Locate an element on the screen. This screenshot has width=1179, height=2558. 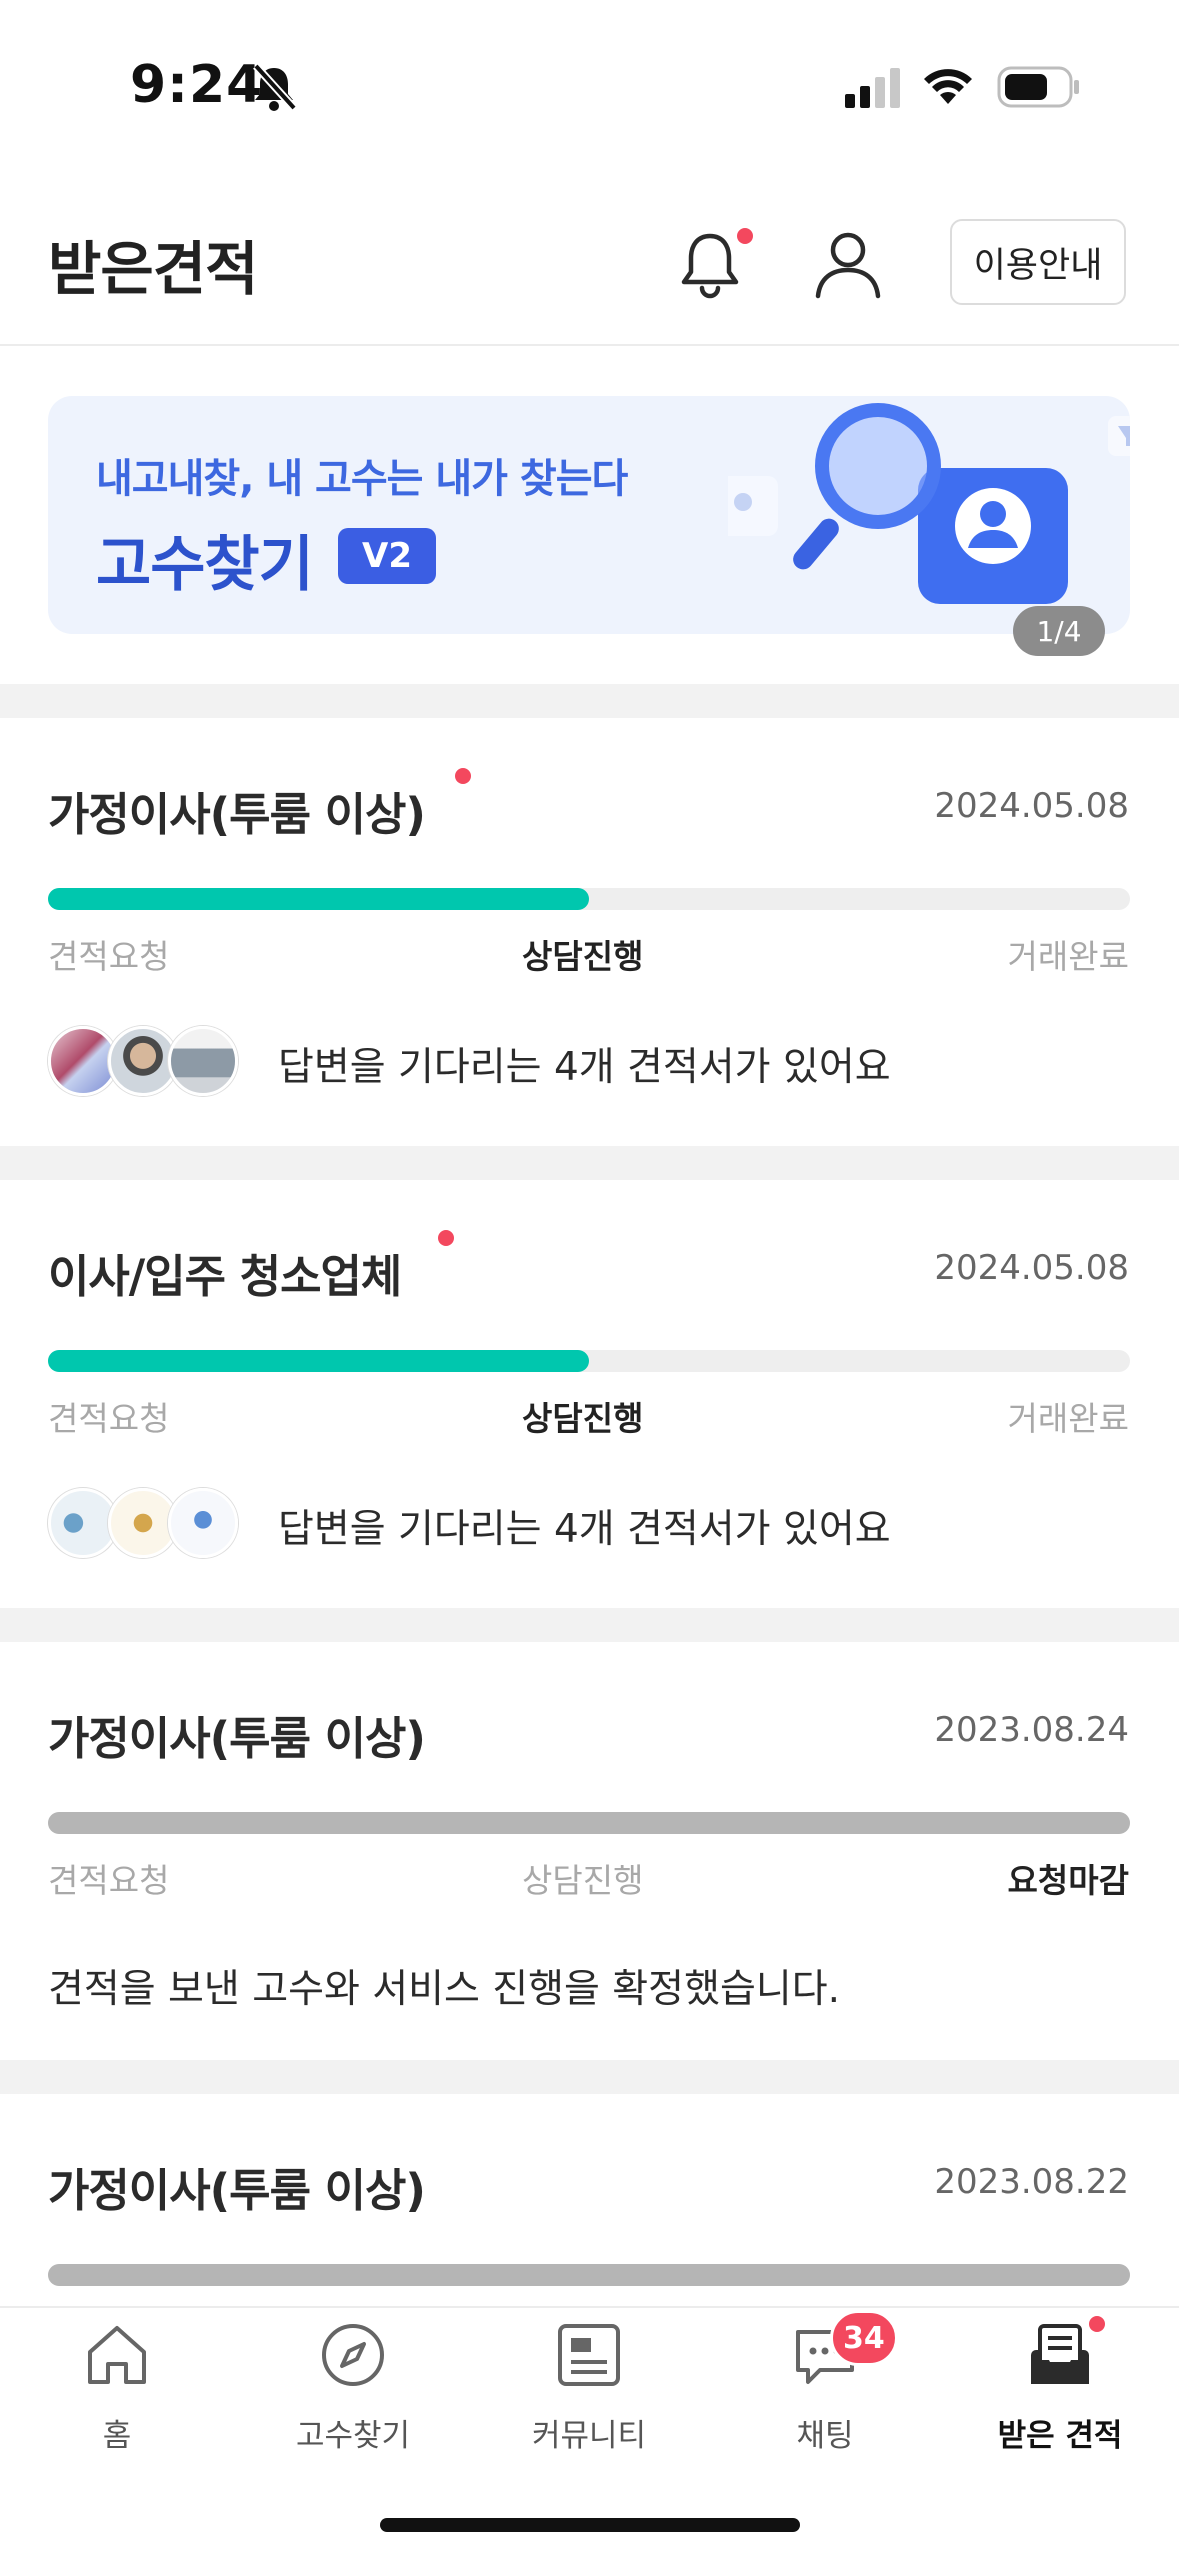
tab-label: 커뮤니티 is located at coordinates (589, 2436).